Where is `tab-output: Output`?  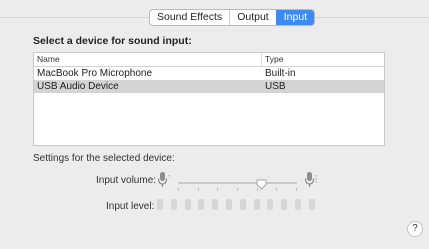 tab-output: Output is located at coordinates (252, 17).